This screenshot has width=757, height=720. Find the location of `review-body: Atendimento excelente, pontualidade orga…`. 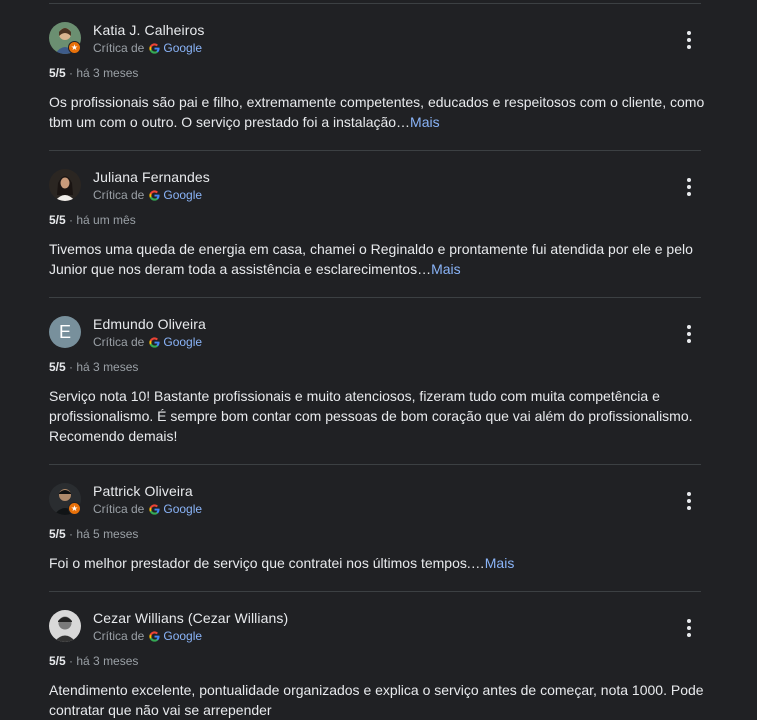

review-body: Atendimento excelente, pontualidade orga… is located at coordinates (376, 700).